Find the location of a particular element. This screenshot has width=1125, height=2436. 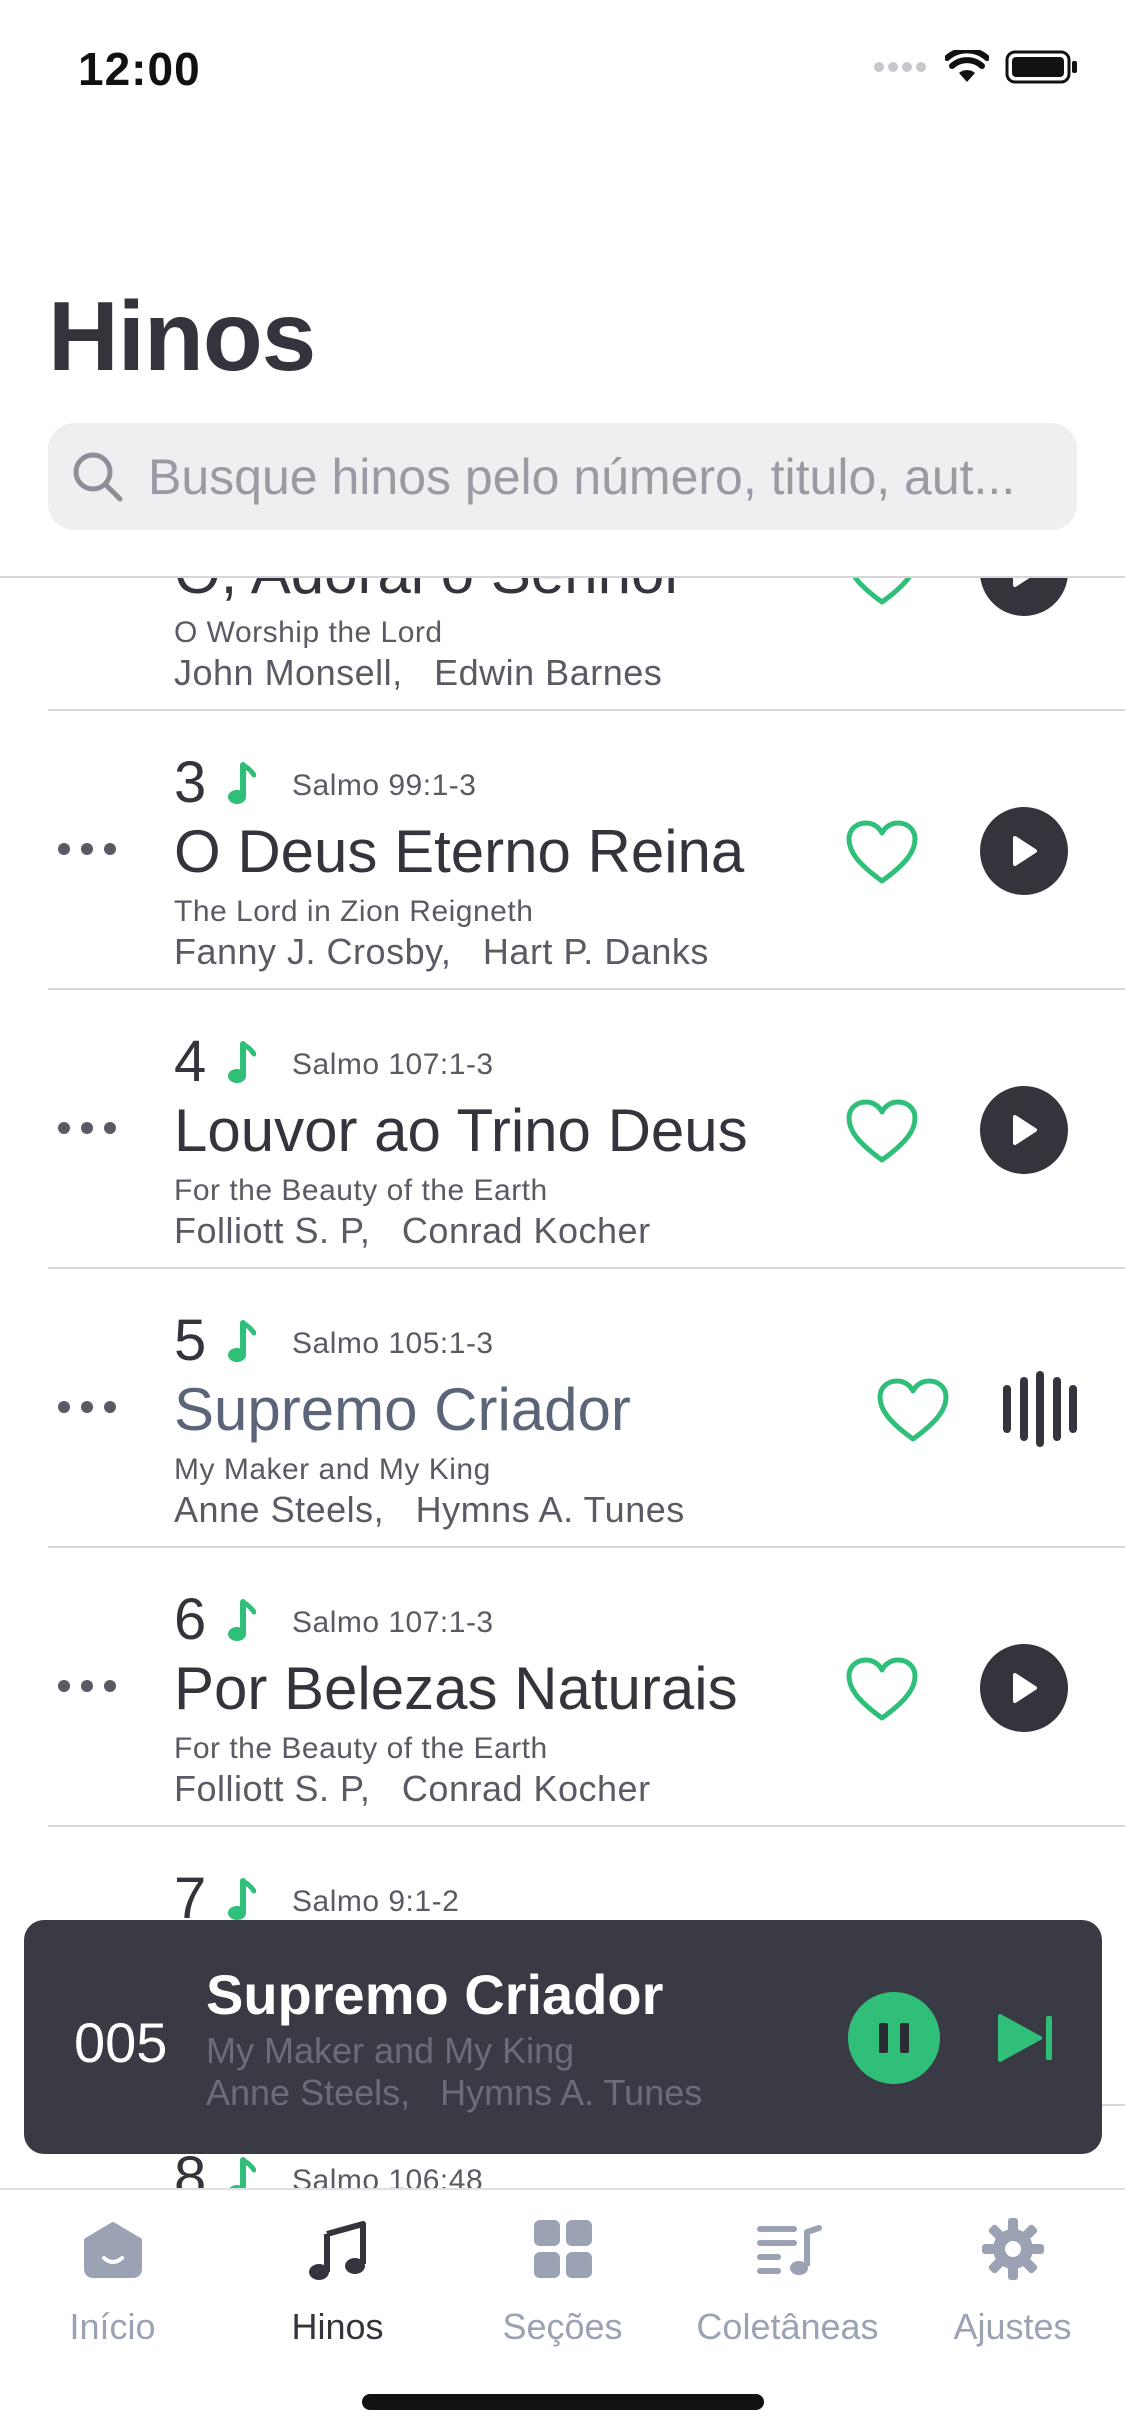

tab-label: Início is located at coordinates (112, 2326).